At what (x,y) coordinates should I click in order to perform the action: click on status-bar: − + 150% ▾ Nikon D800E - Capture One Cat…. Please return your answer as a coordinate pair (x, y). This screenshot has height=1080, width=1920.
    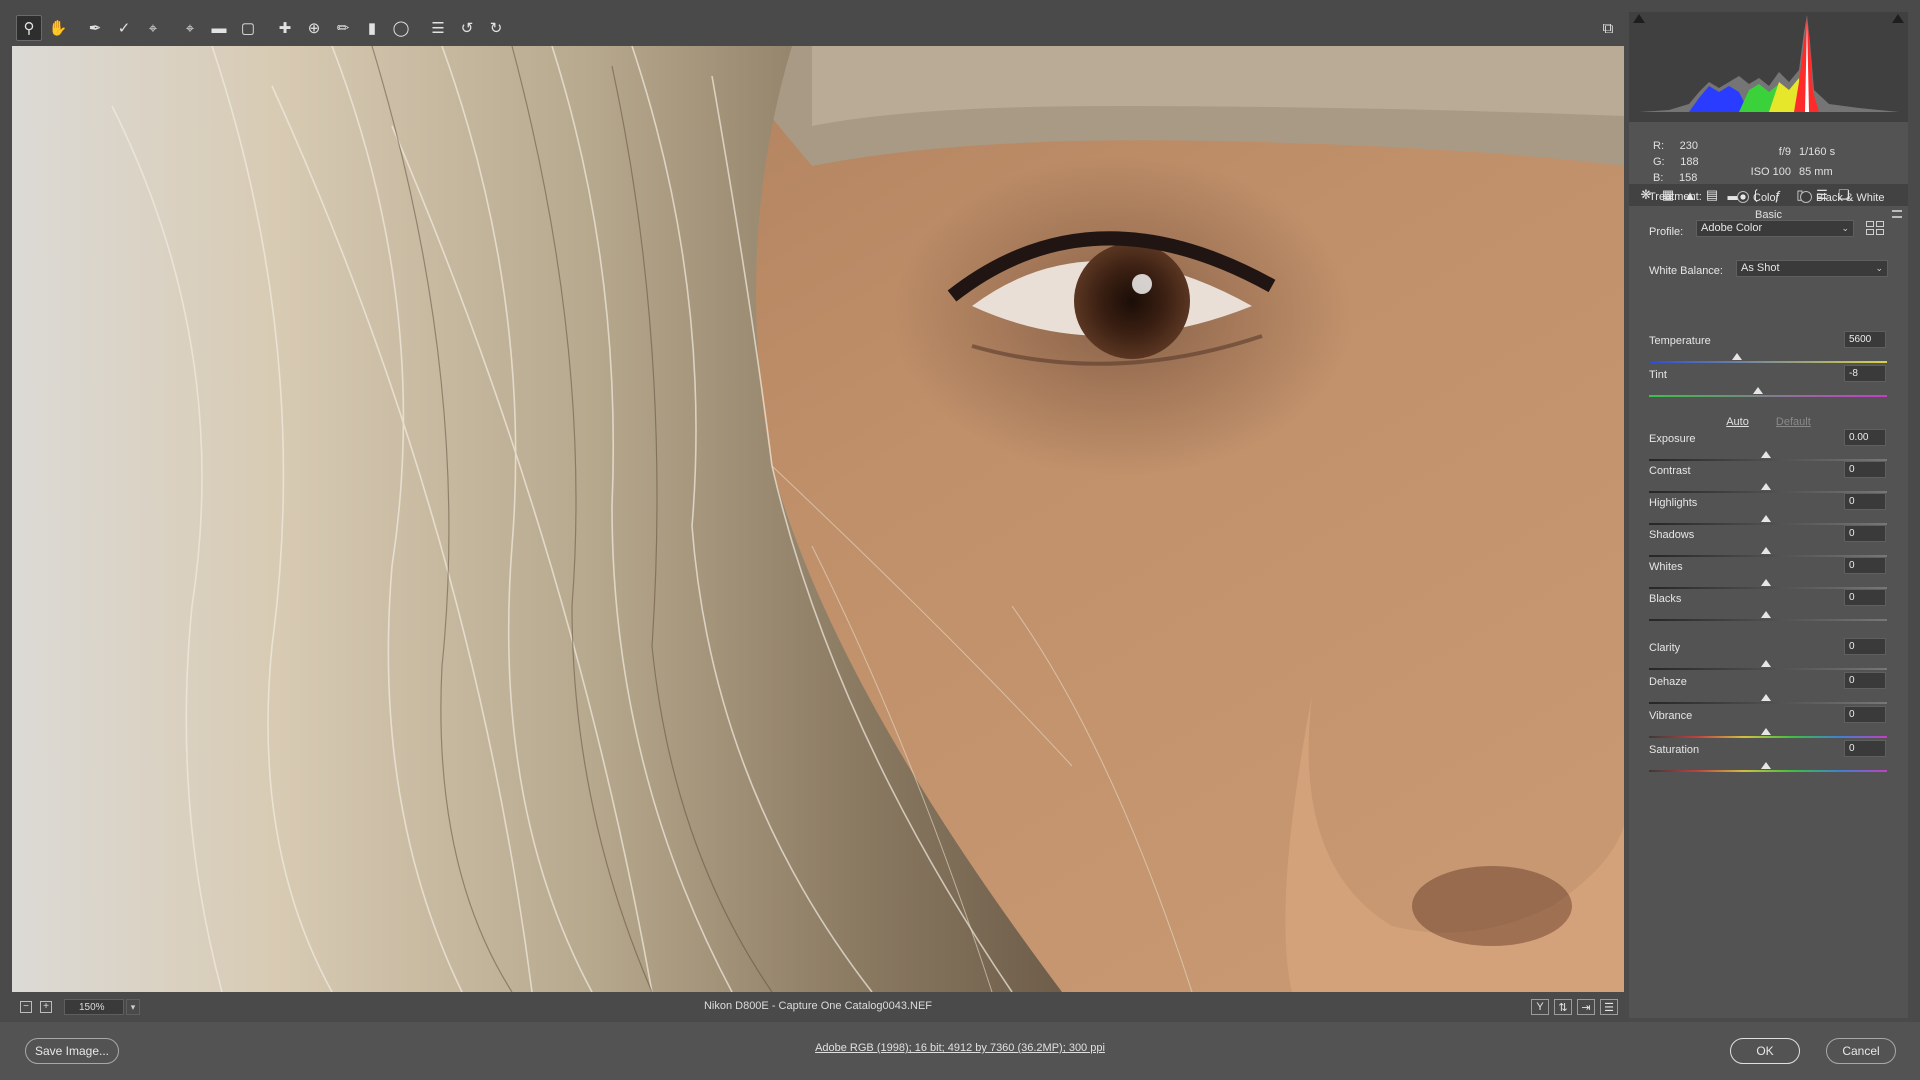
    Looking at the image, I should click on (818, 1007).